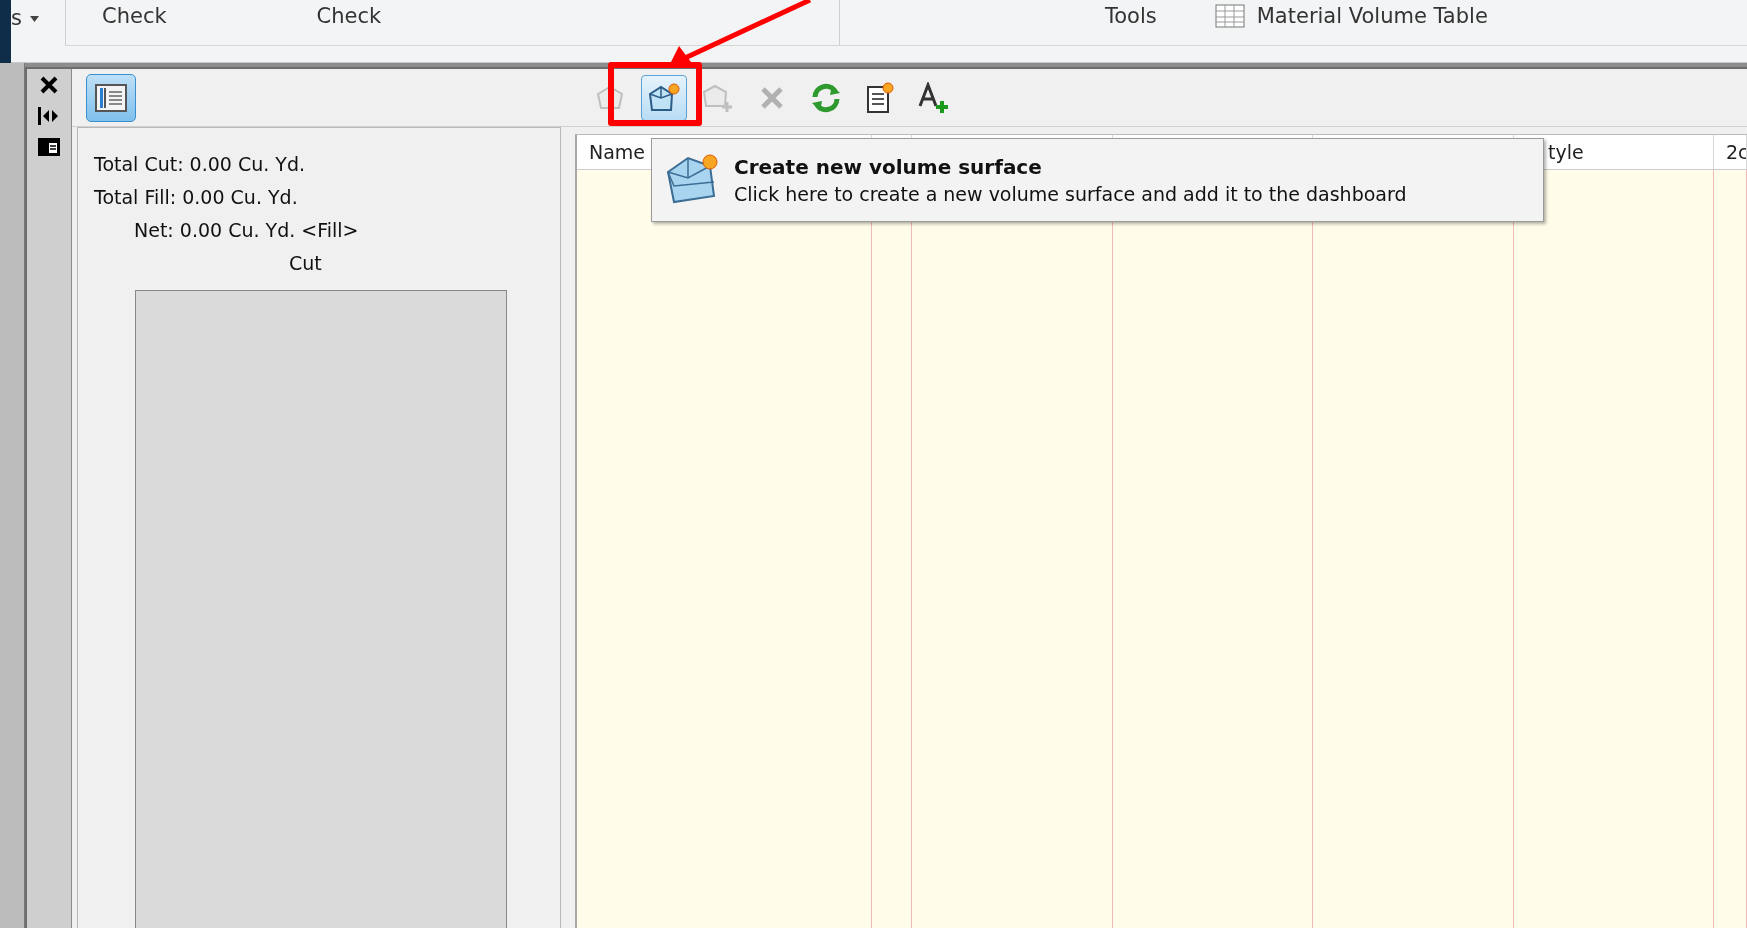  What do you see at coordinates (1131, 16) in the screenshot?
I see `ribbon-button: Tools` at bounding box center [1131, 16].